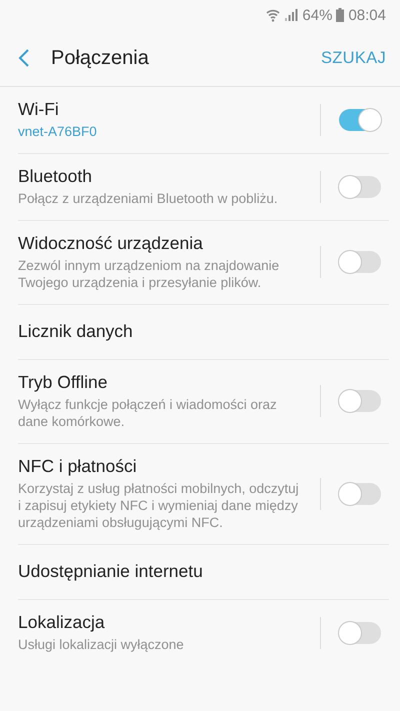  Describe the element at coordinates (273, 15) in the screenshot. I see `wifi-icon` at that location.